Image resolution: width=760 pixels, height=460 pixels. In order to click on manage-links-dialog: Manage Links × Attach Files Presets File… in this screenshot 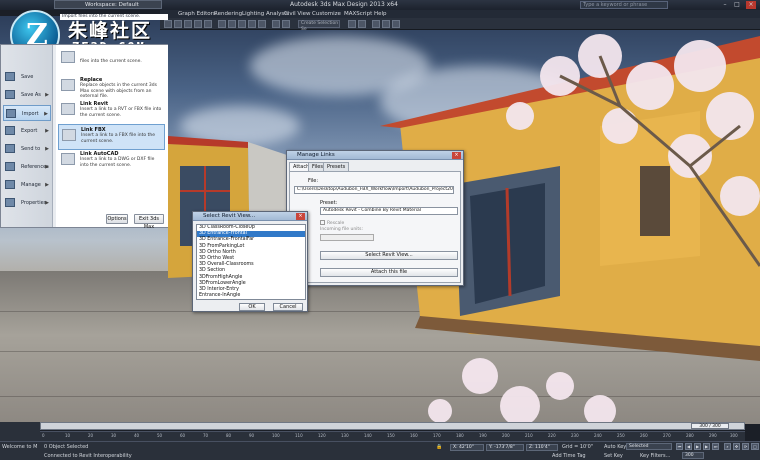, I will do `click(375, 218)`.